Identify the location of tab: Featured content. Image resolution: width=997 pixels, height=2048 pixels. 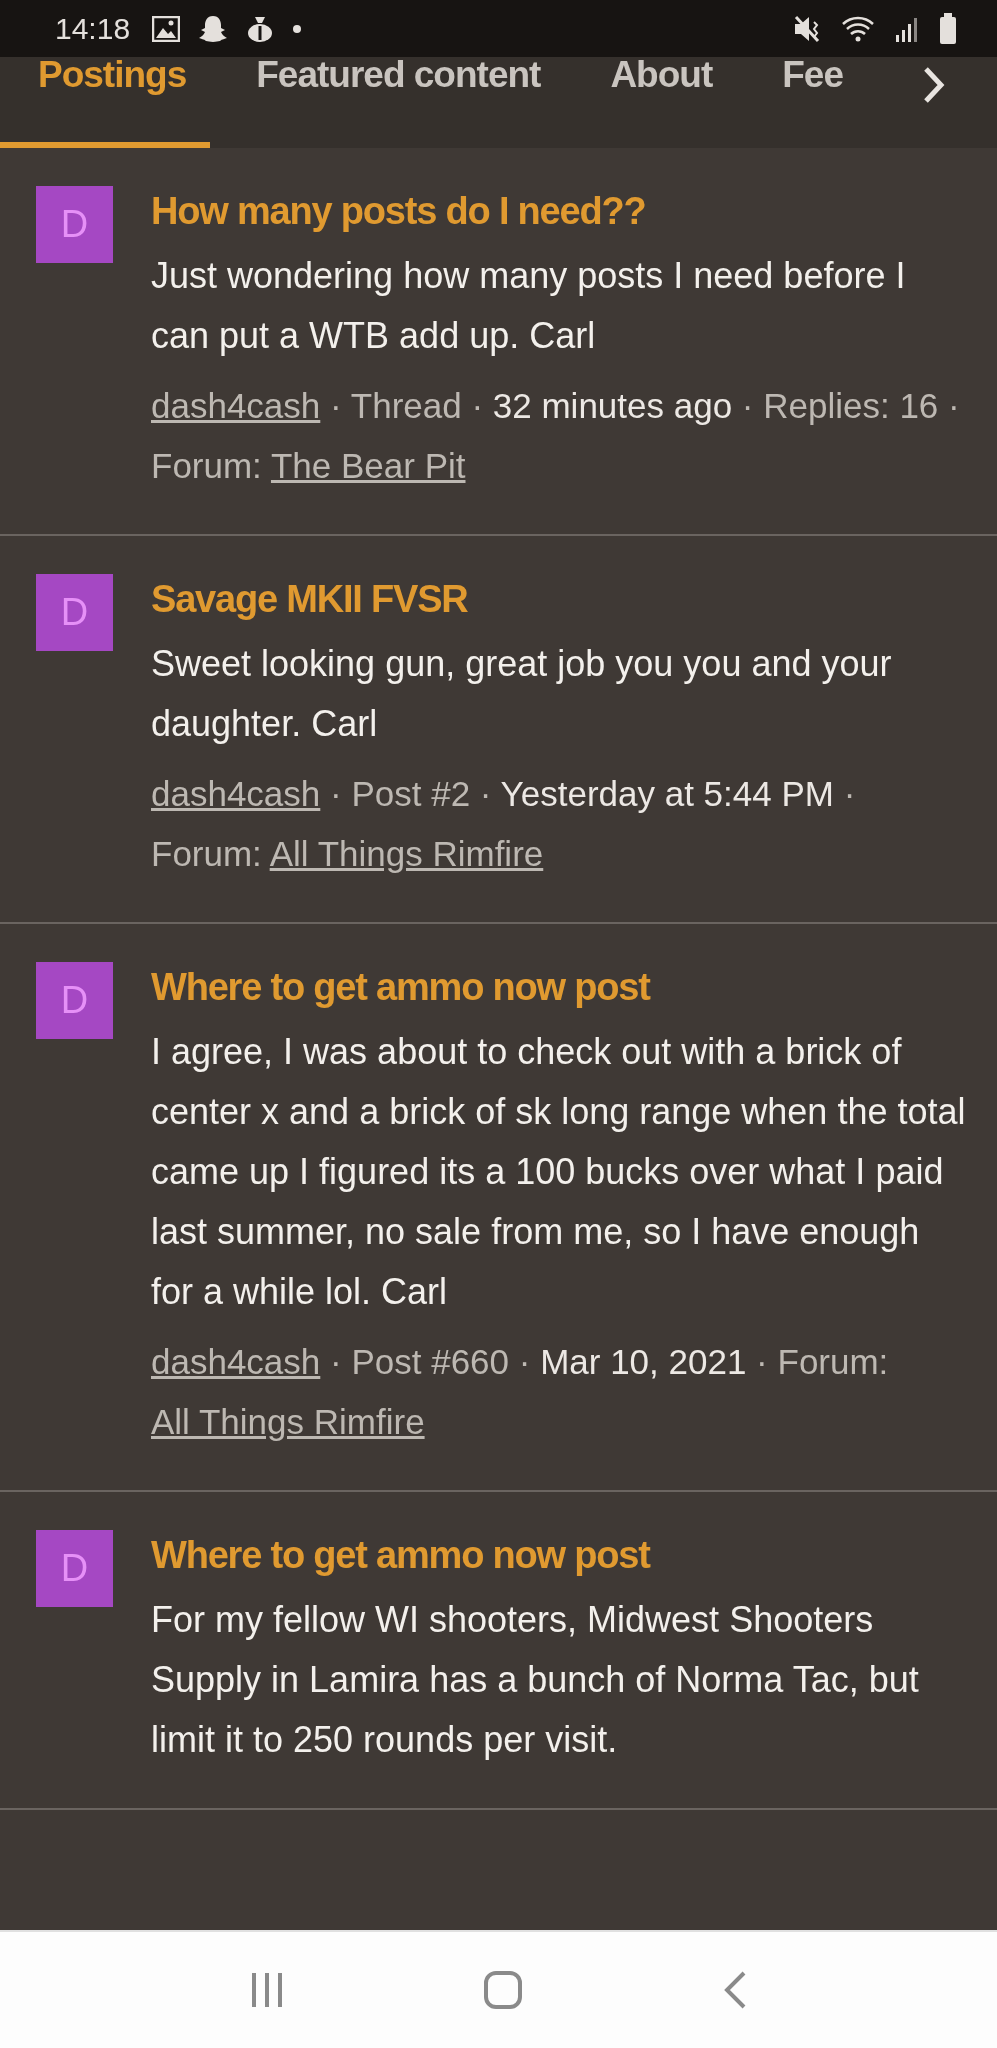
(398, 102).